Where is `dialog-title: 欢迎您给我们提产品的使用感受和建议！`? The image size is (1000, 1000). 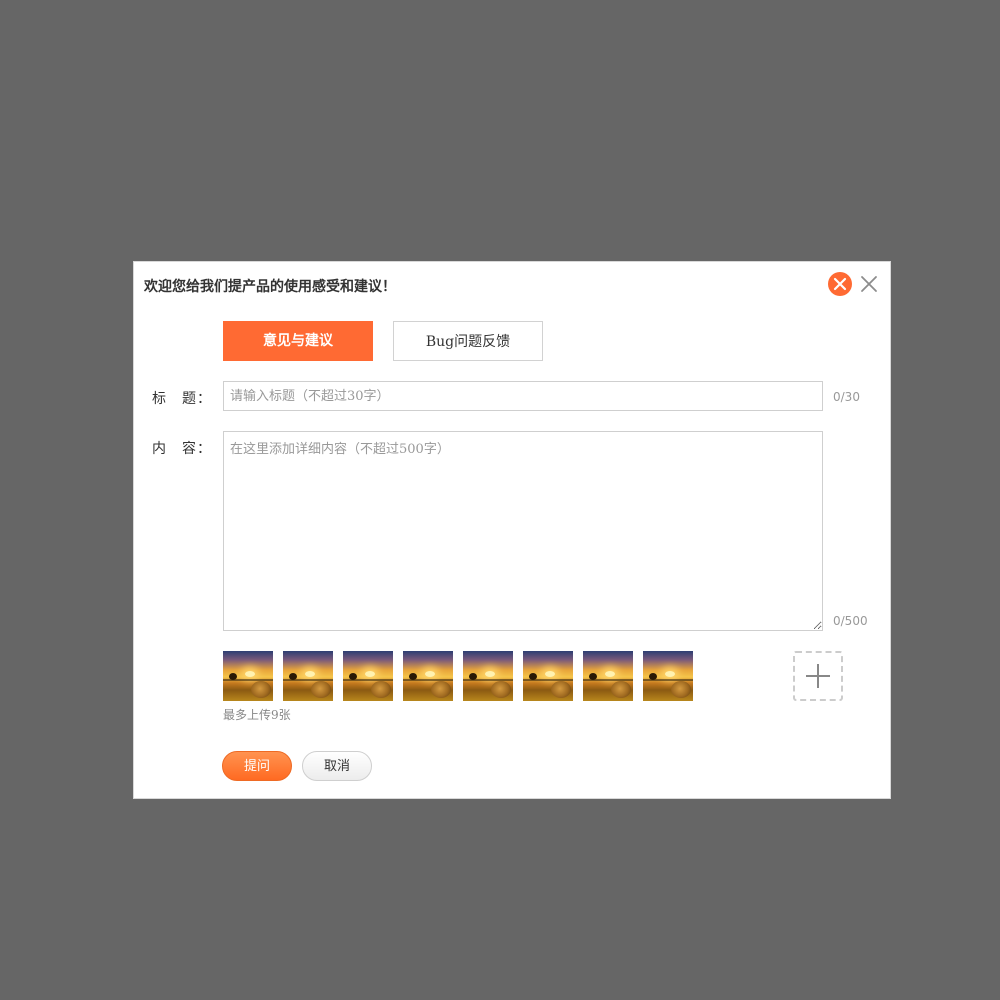 dialog-title: 欢迎您给我们提产品的使用感受和建议！ is located at coordinates (270, 287).